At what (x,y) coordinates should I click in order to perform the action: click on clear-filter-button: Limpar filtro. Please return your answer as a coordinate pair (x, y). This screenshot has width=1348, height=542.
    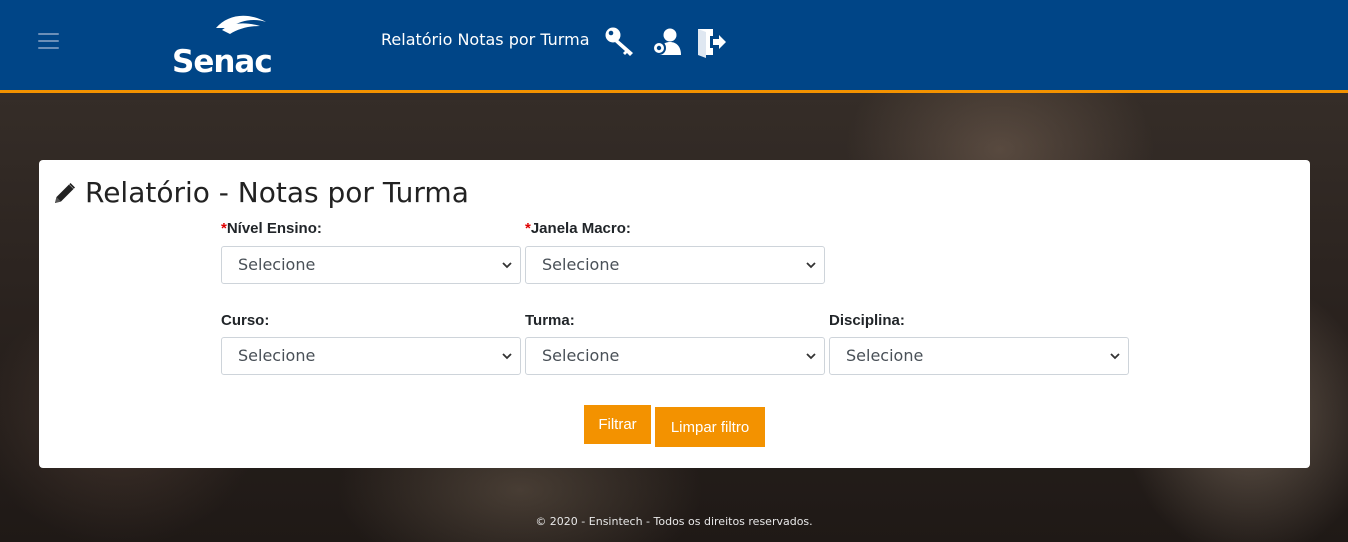
    Looking at the image, I should click on (710, 427).